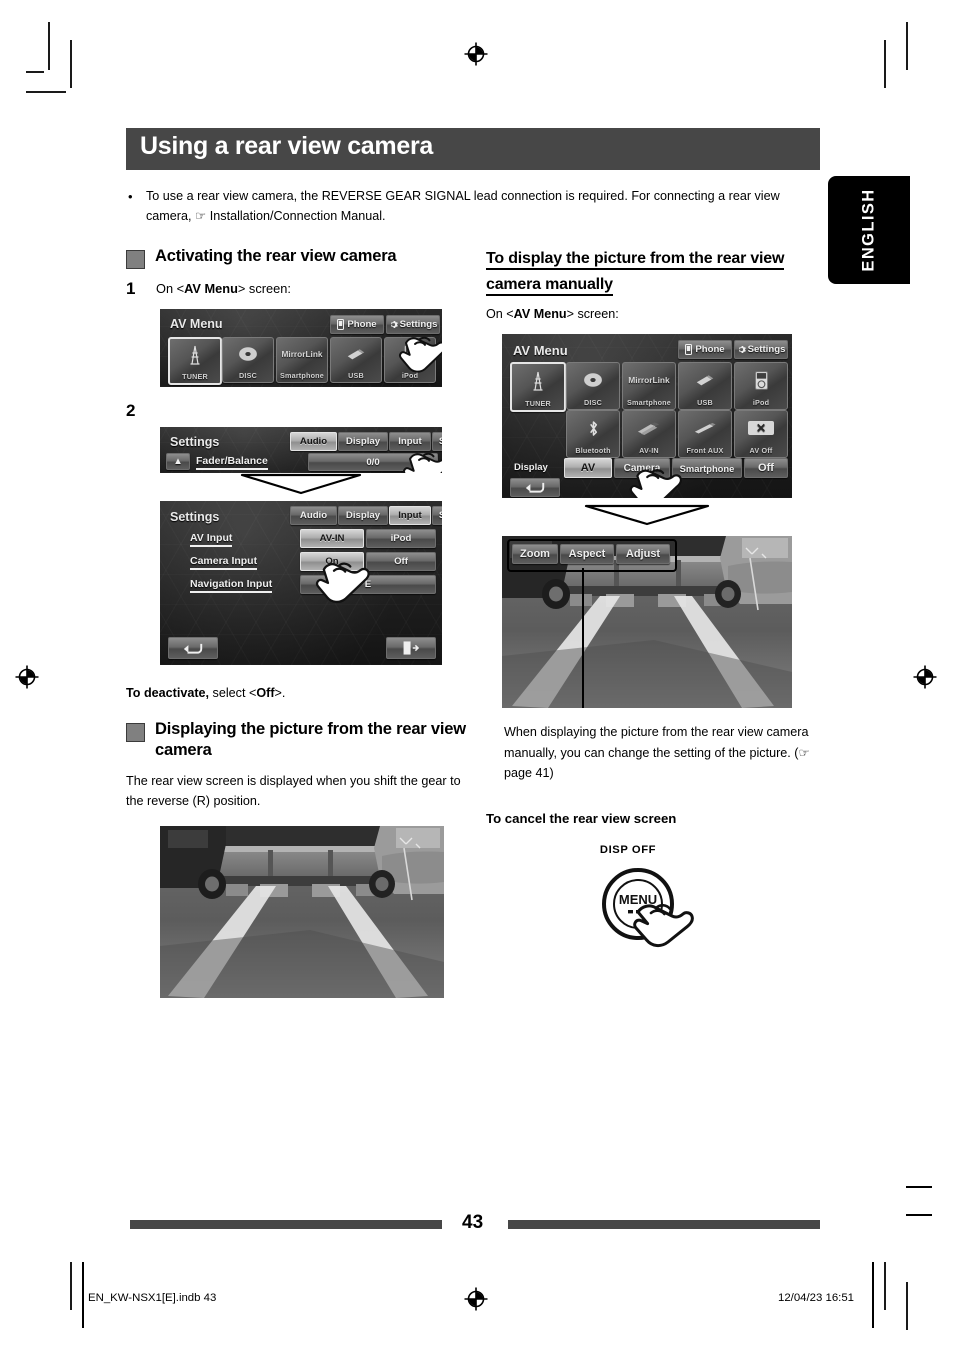 The width and height of the screenshot is (954, 1354). What do you see at coordinates (761, 451) in the screenshot?
I see `source-caption: AV Off` at bounding box center [761, 451].